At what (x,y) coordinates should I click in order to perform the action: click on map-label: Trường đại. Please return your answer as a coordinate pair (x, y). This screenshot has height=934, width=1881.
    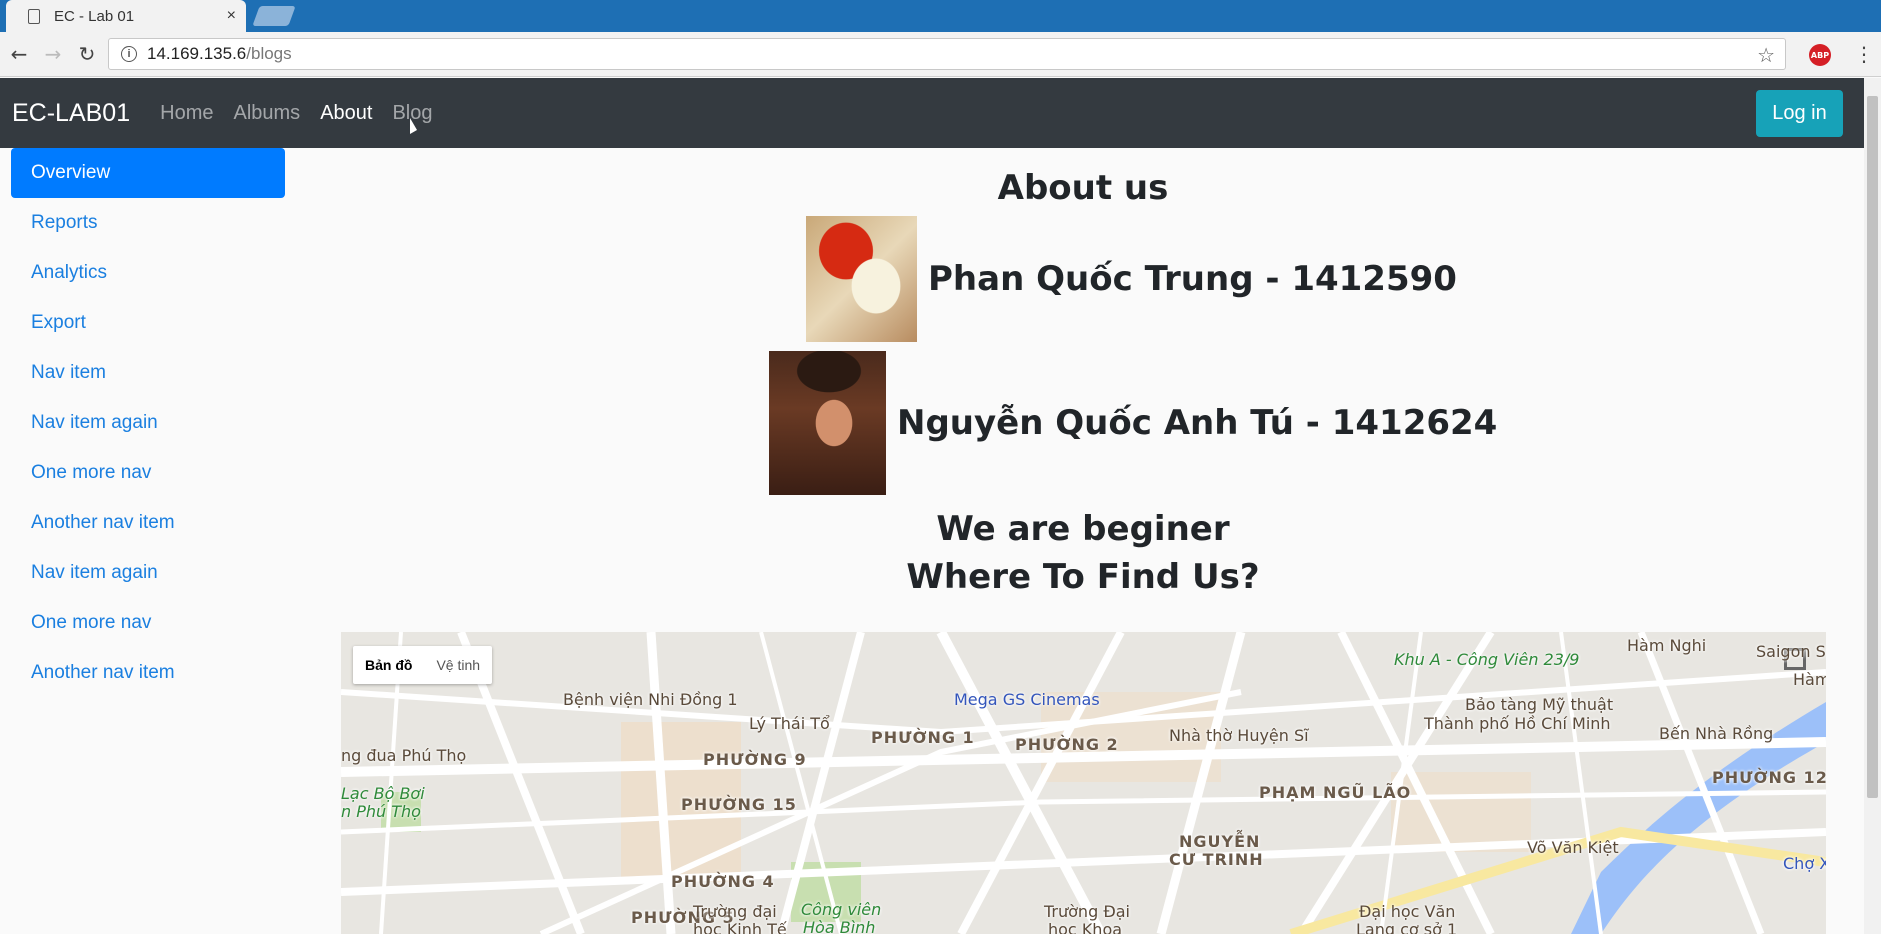
    Looking at the image, I should click on (735, 911).